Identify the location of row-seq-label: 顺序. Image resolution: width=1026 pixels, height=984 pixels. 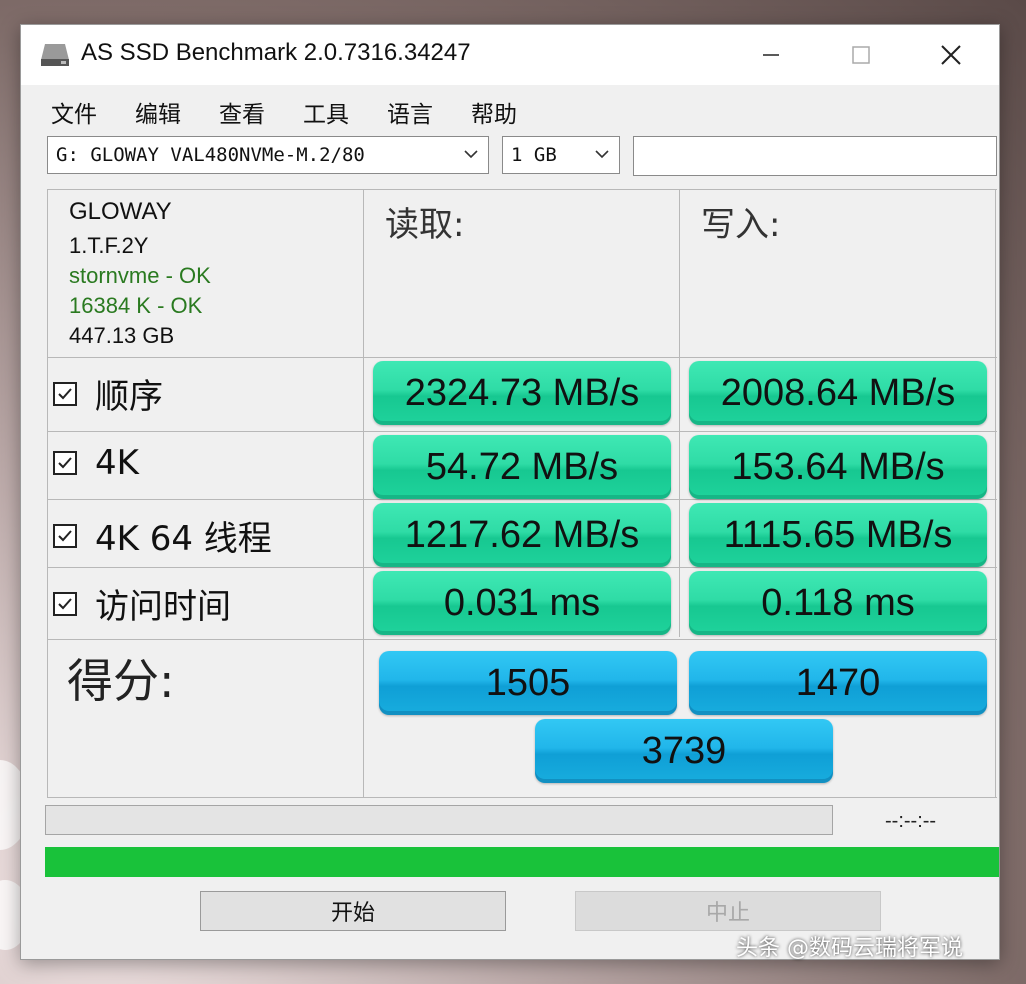
(108, 393).